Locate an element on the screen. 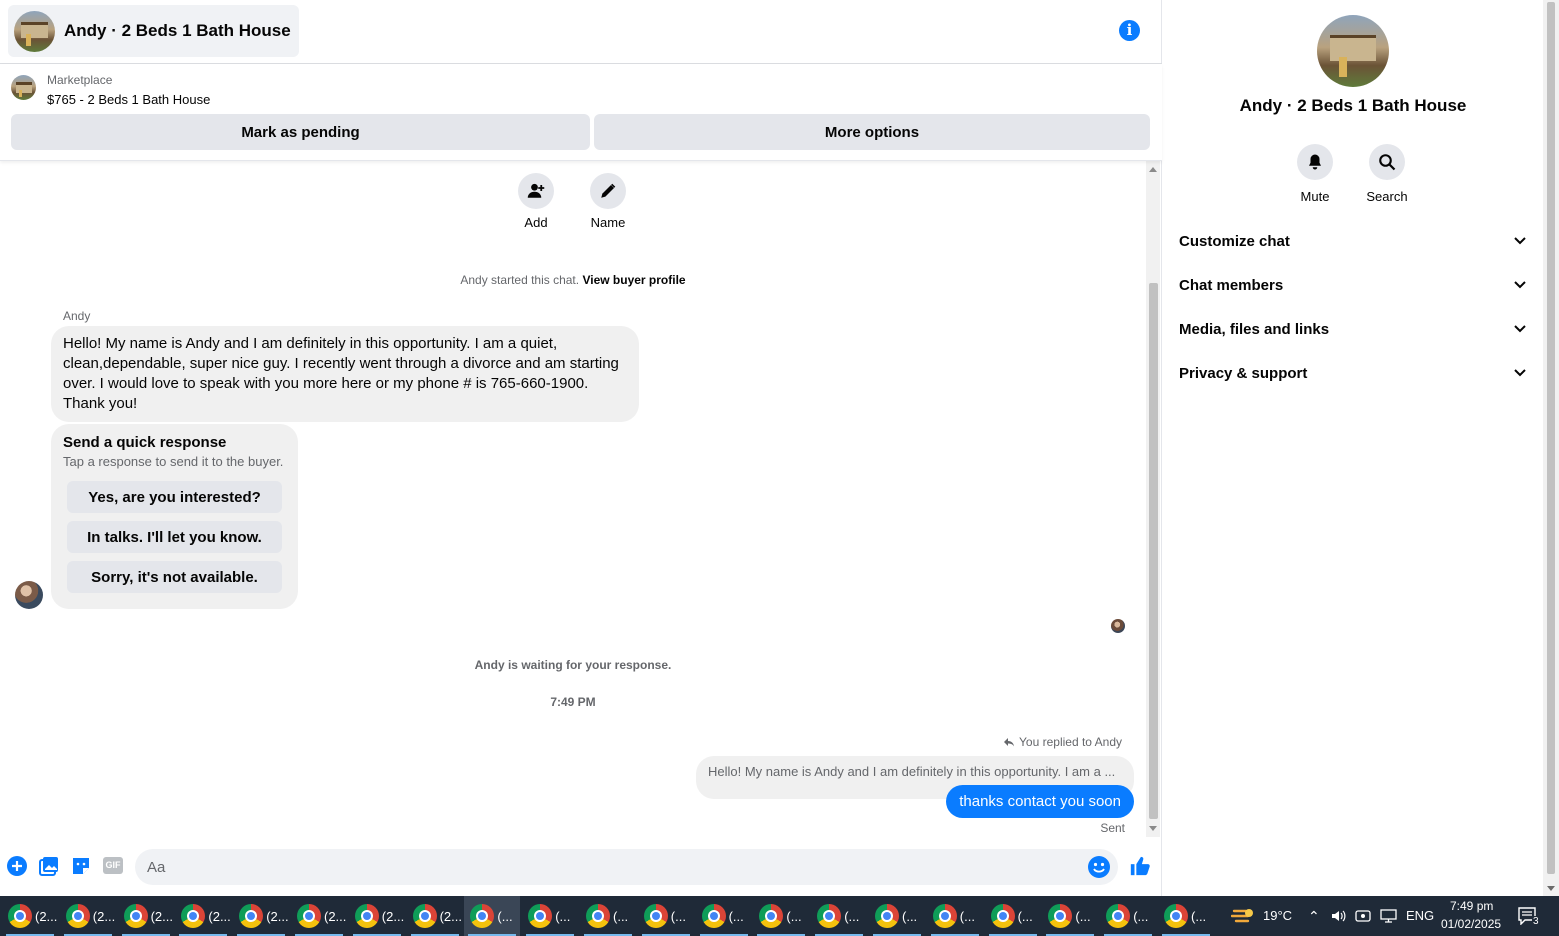  conversation-name: Andy · 2 Beds 1 Bath House is located at coordinates (1353, 105).